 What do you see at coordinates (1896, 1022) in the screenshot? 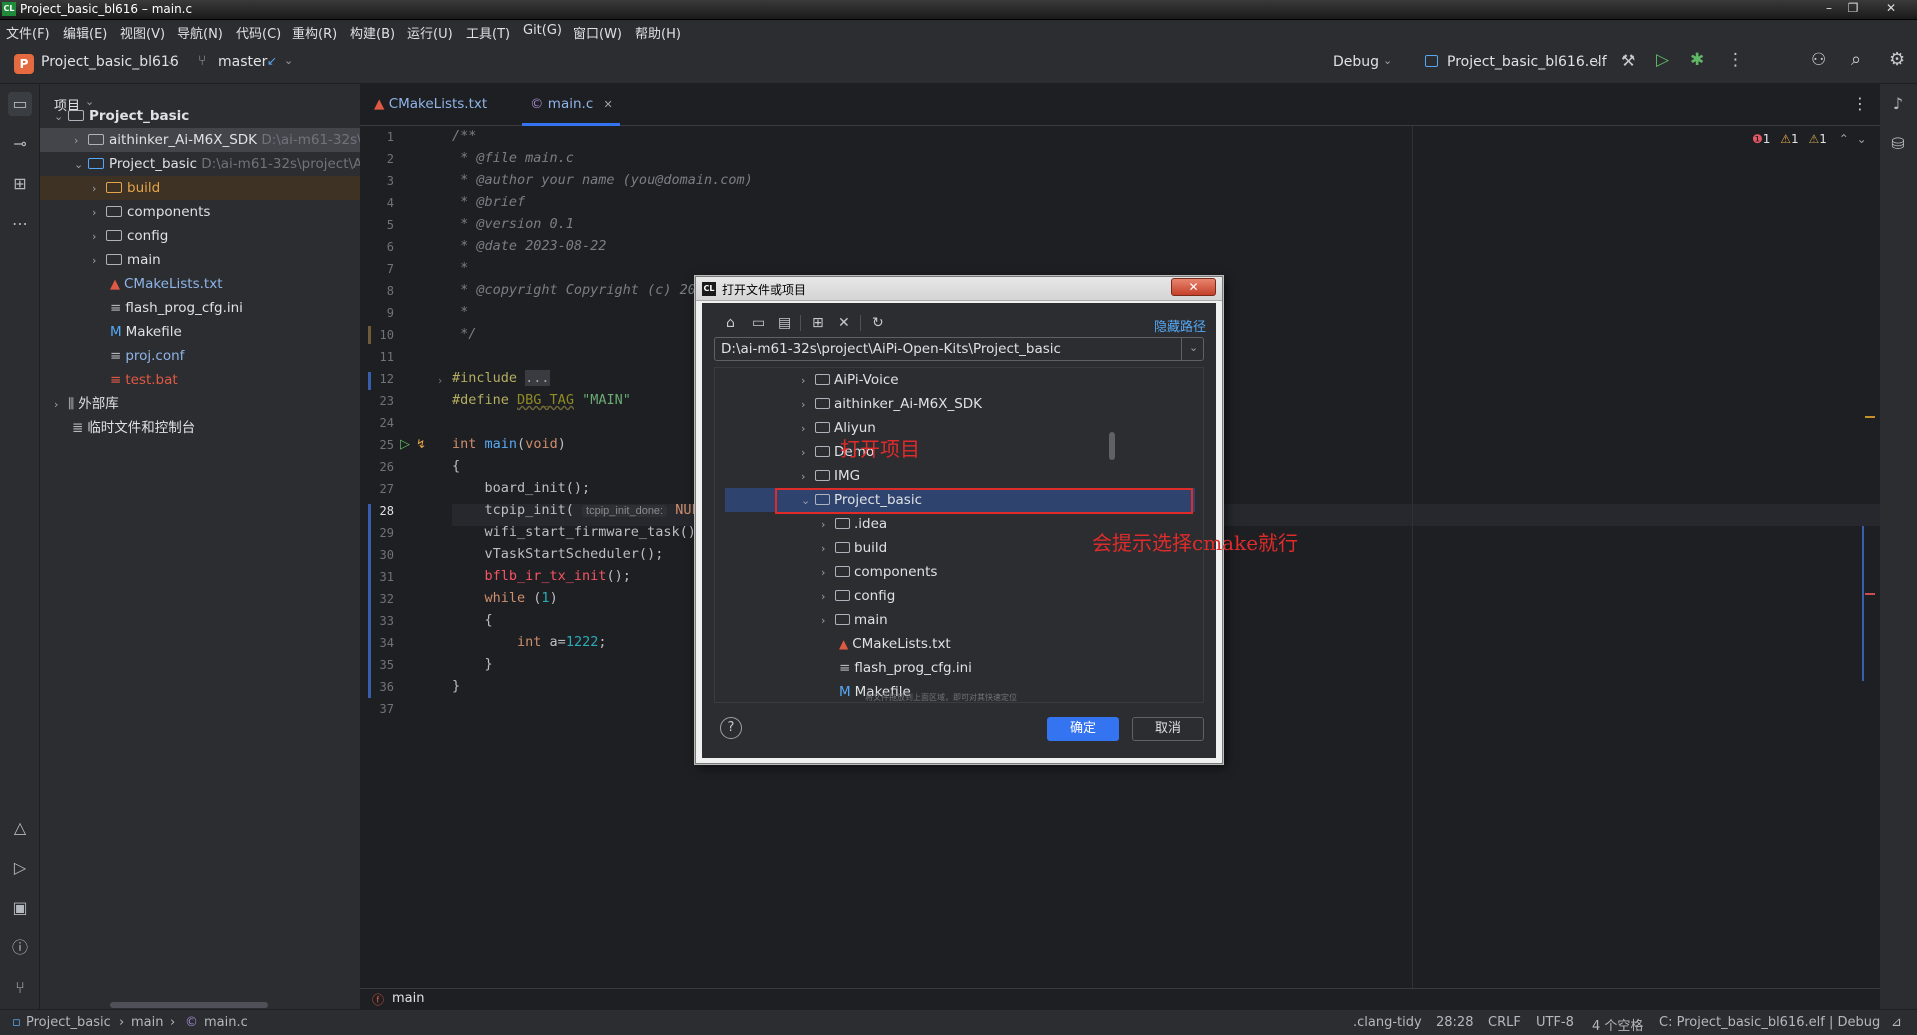
I see `lock-icon: ⊿` at bounding box center [1896, 1022].